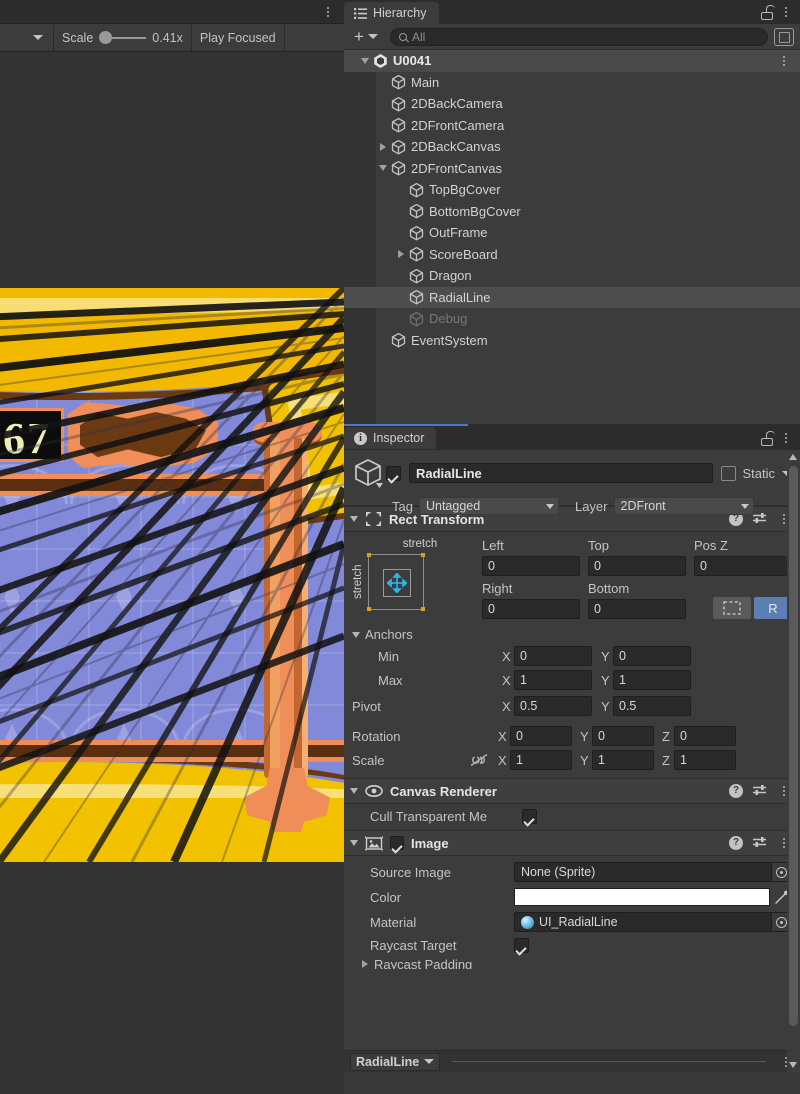 The height and width of the screenshot is (1094, 800). Describe the element at coordinates (572, 276) in the screenshot. I see `hierarchy-item-dragon: Dragon` at that location.